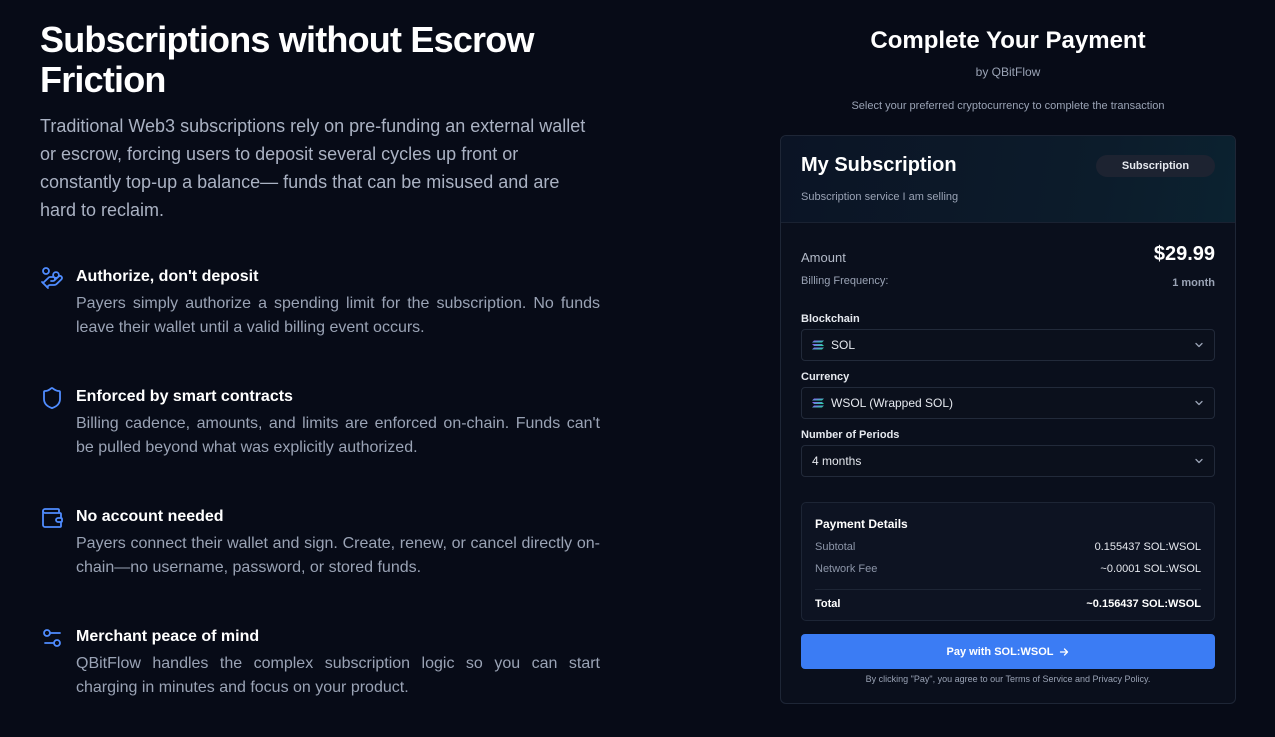  Describe the element at coordinates (52, 278) in the screenshot. I see `hand-coins-icon` at that location.